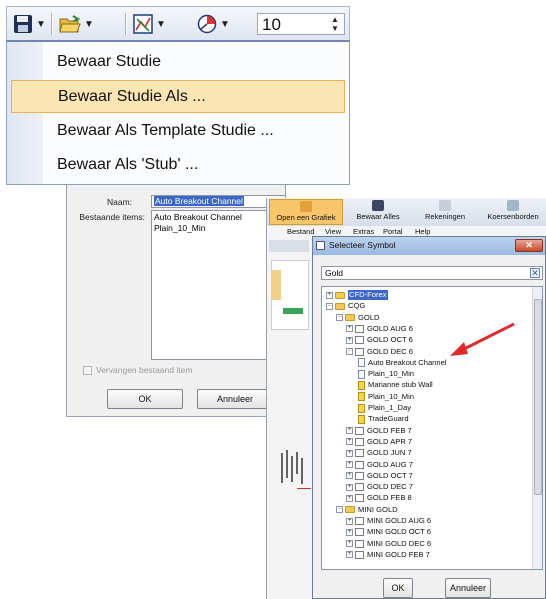 This screenshot has width=546, height=599. Describe the element at coordinates (29, 24) in the screenshot. I see `save-button: ▼` at that location.